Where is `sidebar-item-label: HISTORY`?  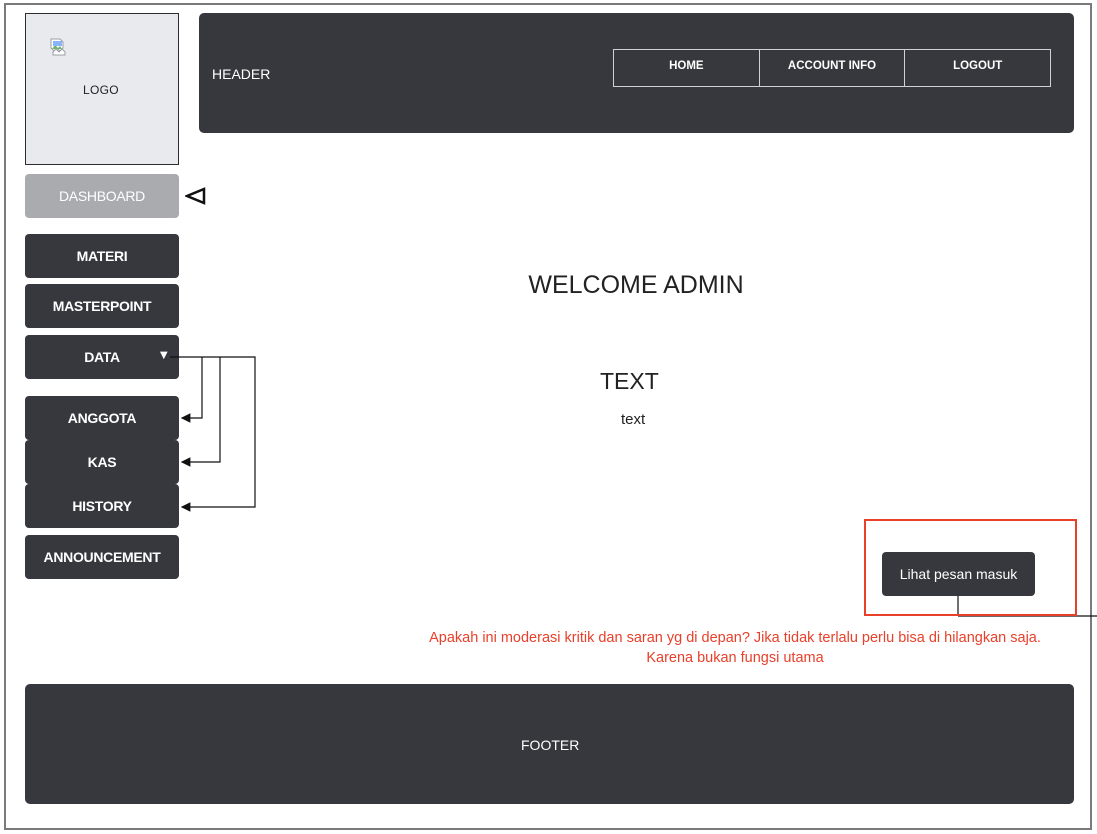
sidebar-item-label: HISTORY is located at coordinates (102, 506).